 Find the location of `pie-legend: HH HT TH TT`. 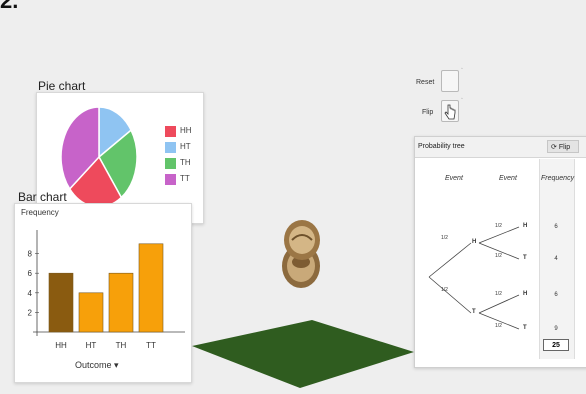

pie-legend: HH HT TH TT is located at coordinates (178, 155).